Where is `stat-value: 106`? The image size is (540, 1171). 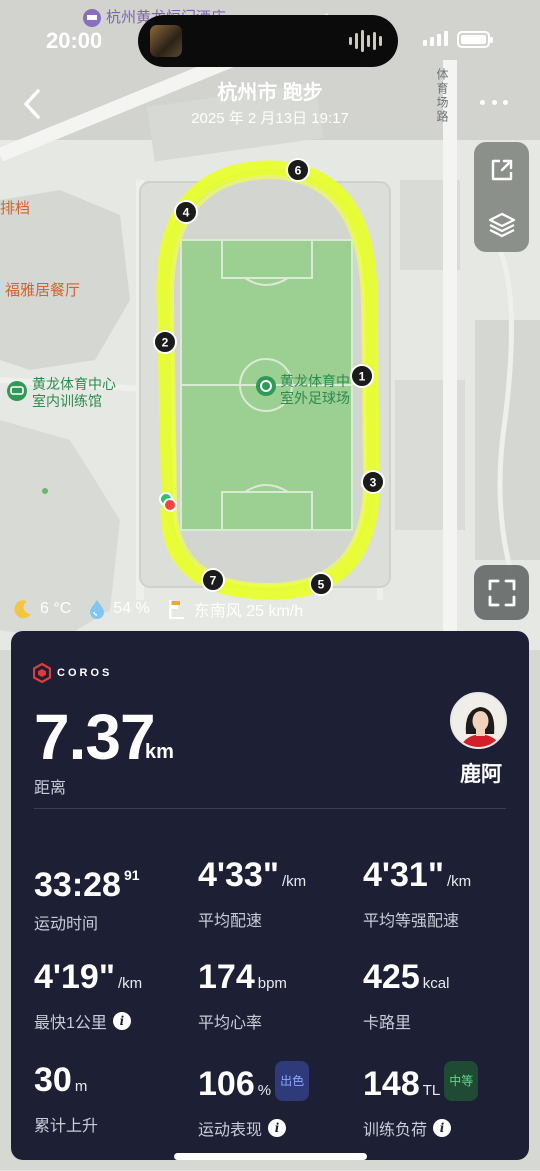 stat-value: 106 is located at coordinates (226, 1084).